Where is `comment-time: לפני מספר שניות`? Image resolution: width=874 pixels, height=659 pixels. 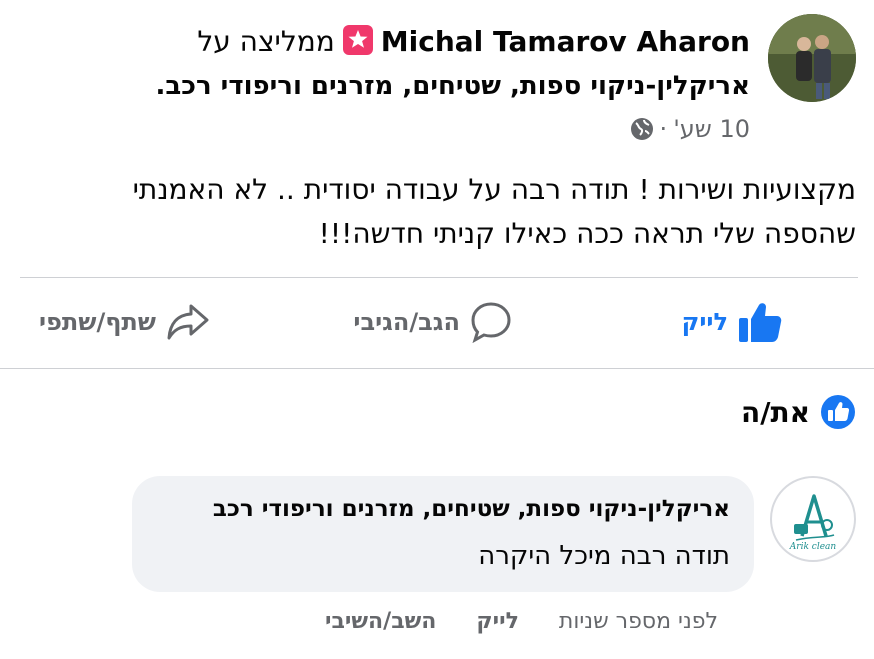 comment-time: לפני מספר שניות is located at coordinates (638, 622).